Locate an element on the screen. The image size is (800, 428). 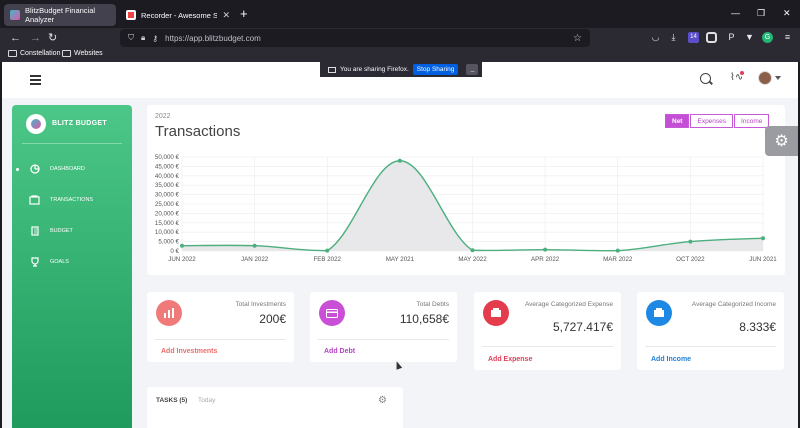
minimize-sharing-button: _ is located at coordinates (472, 69).